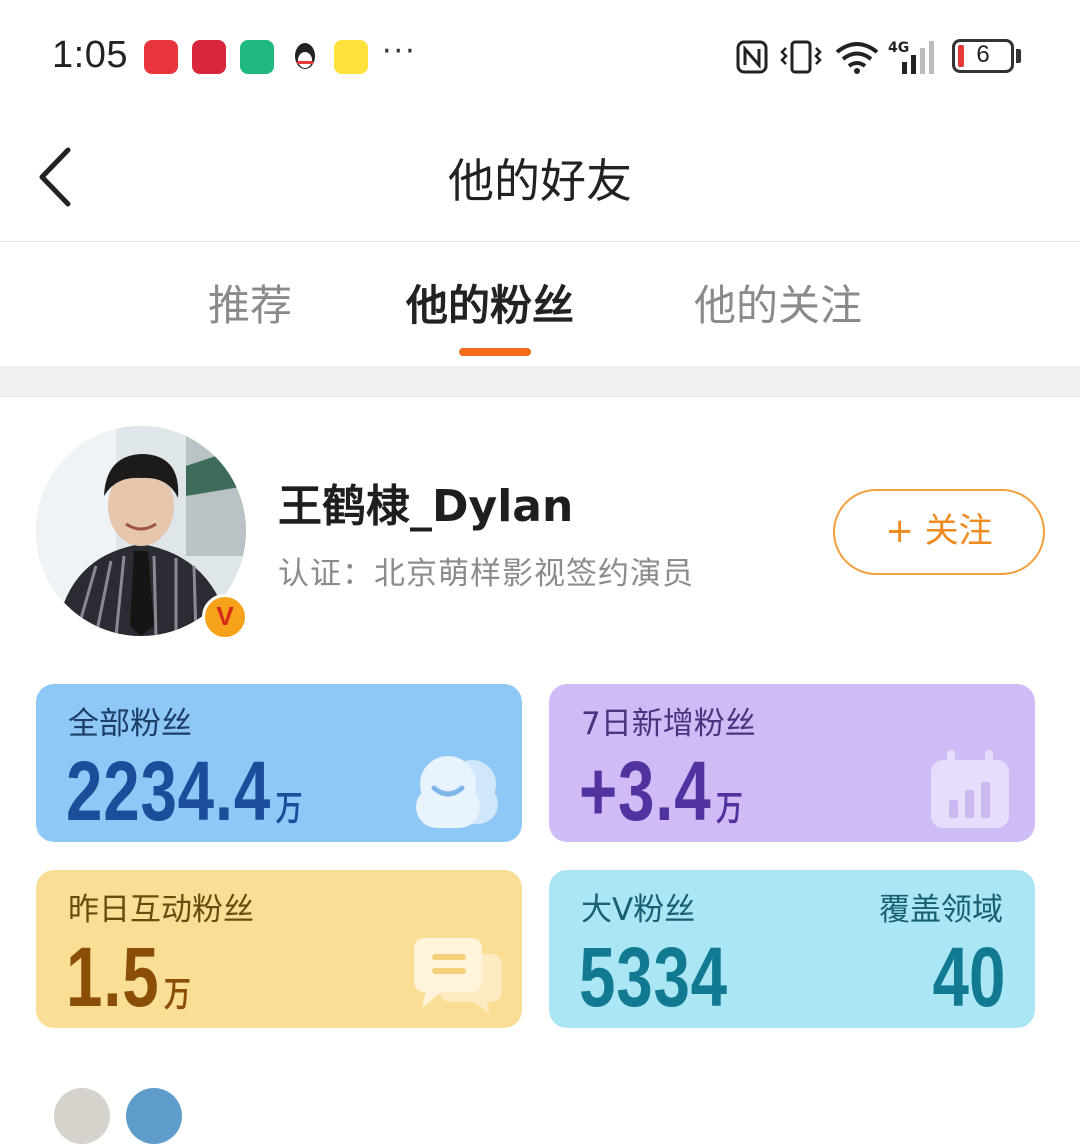  What do you see at coordinates (90, 55) in the screenshot?
I see `status-time: 1:05` at bounding box center [90, 55].